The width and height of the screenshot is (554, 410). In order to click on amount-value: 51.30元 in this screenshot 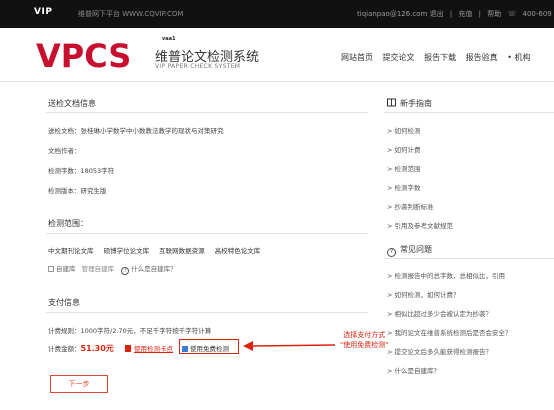, I will do `click(97, 348)`.